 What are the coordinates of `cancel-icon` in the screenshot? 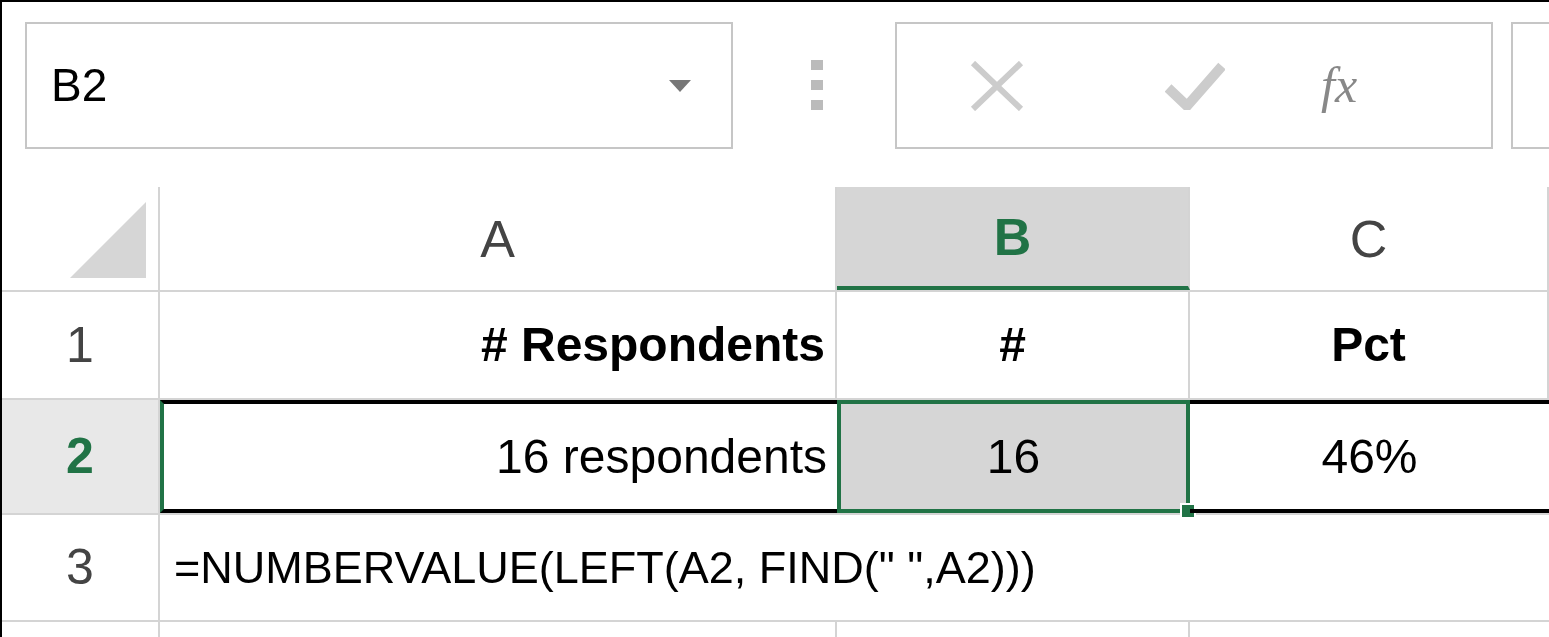 It's located at (997, 85).